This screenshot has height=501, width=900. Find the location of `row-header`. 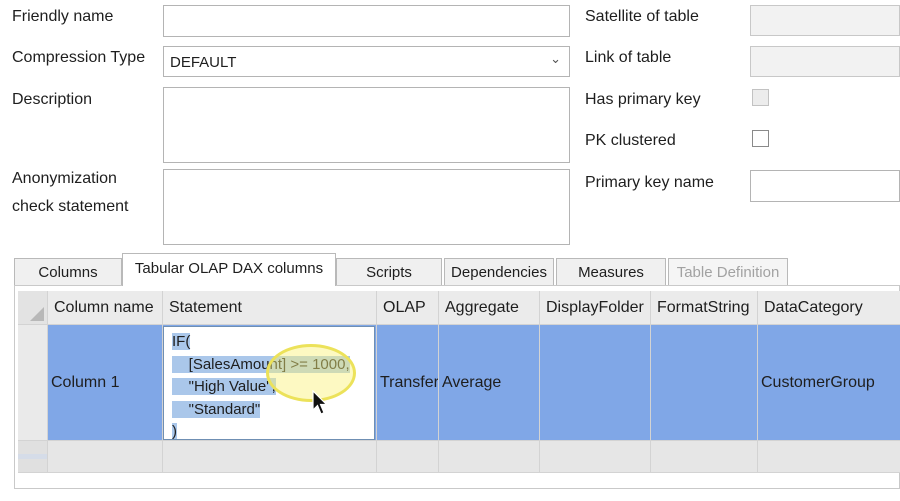

row-header is located at coordinates (33, 383).